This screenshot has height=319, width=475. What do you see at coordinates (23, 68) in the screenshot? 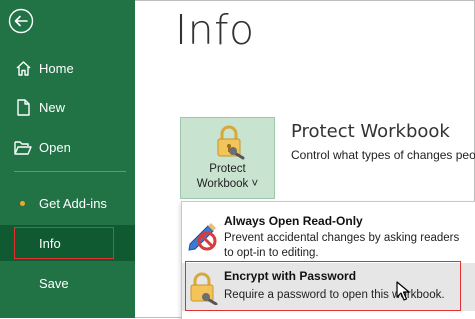
I see `home-icon` at bounding box center [23, 68].